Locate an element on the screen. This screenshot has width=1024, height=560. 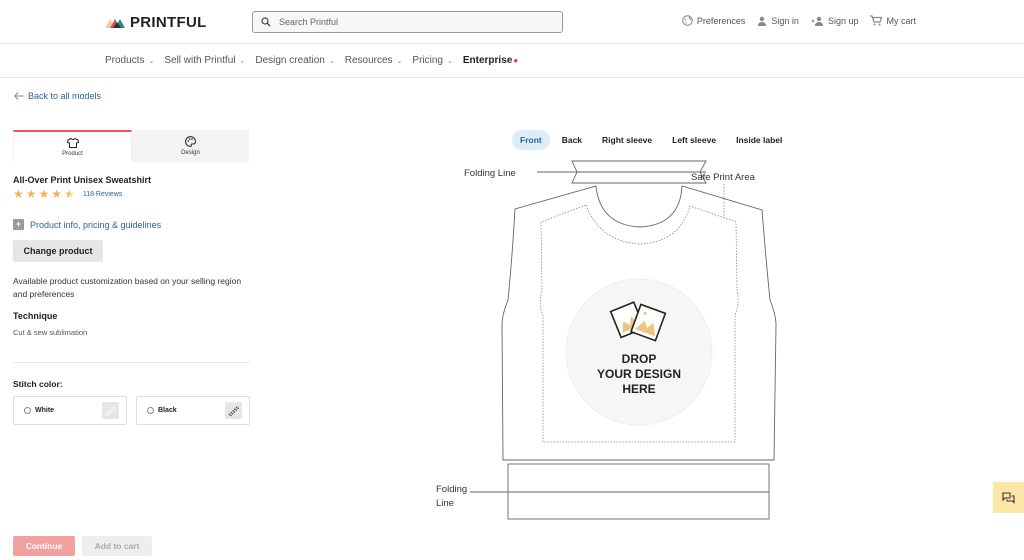
stitch-option-black: Black is located at coordinates (193, 410).